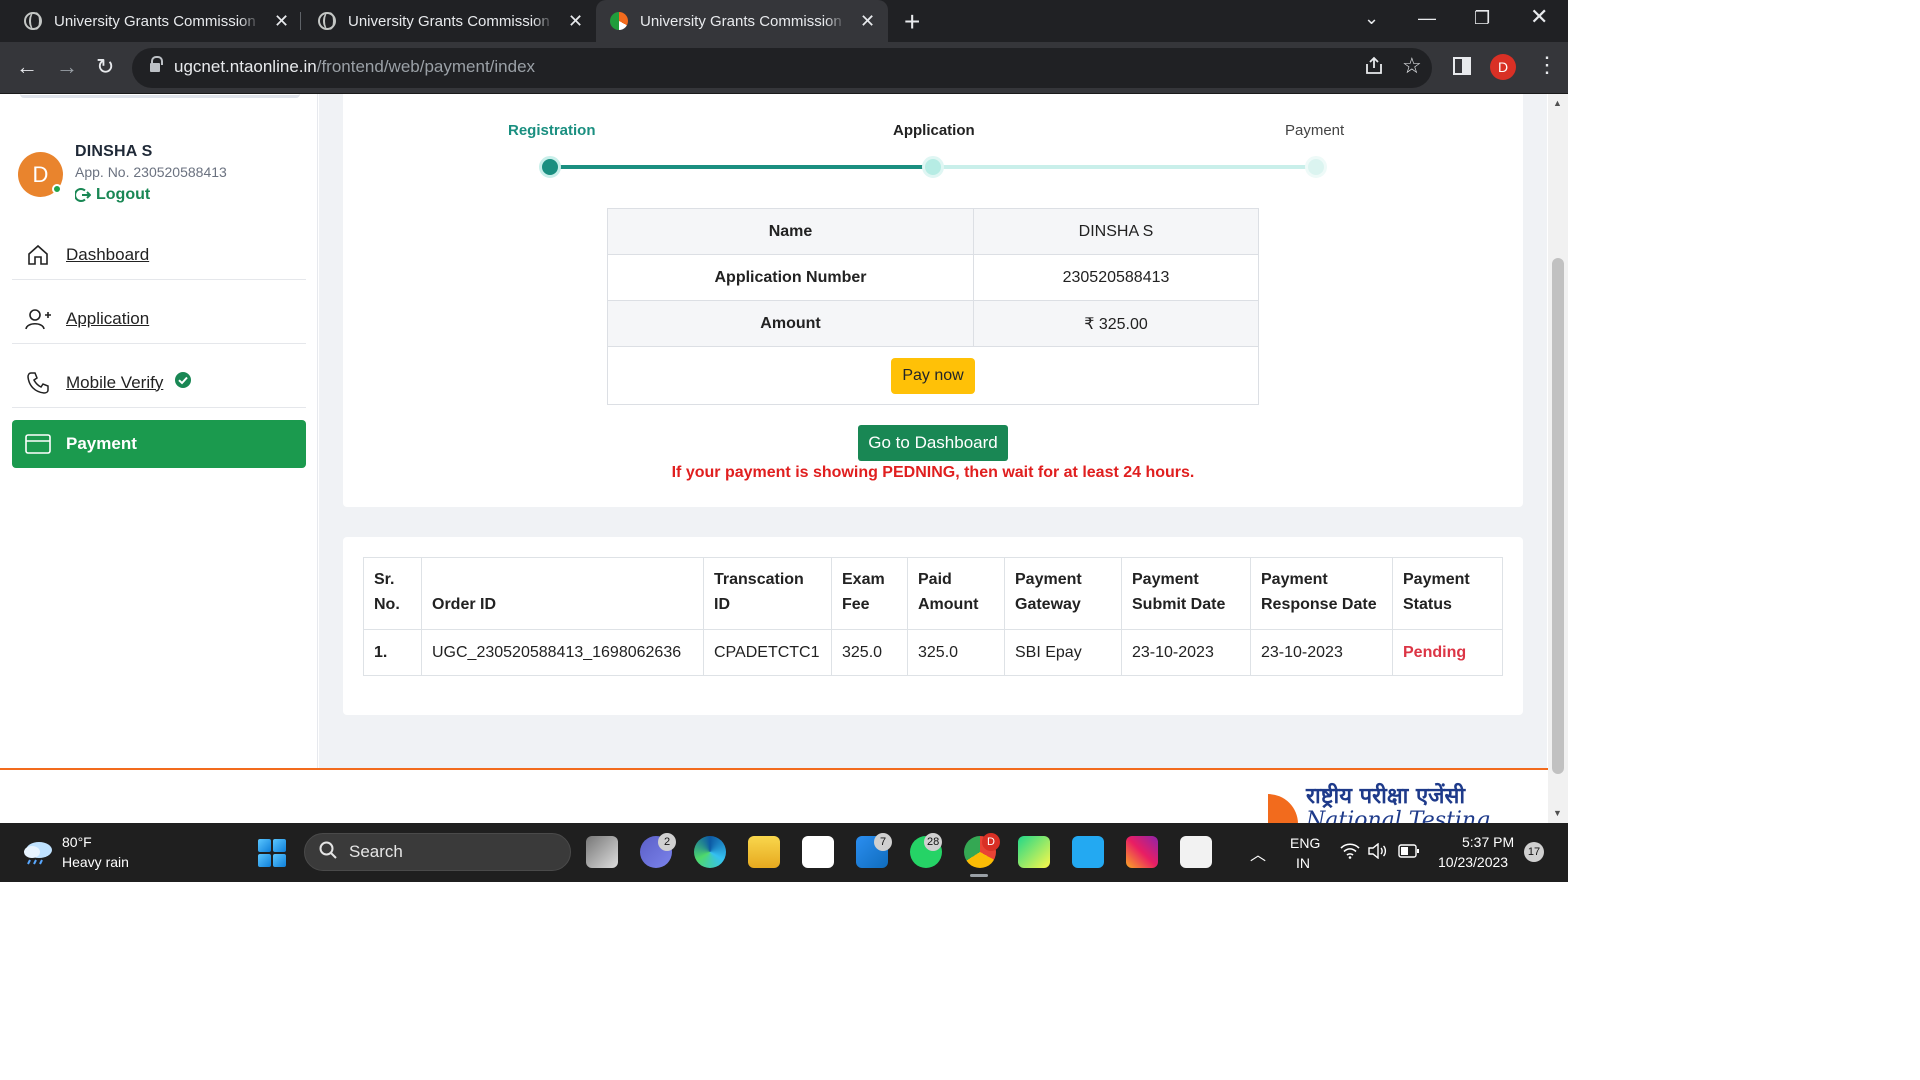  Describe the element at coordinates (1558, 516) in the screenshot. I see `scrollbar-thumb` at that location.